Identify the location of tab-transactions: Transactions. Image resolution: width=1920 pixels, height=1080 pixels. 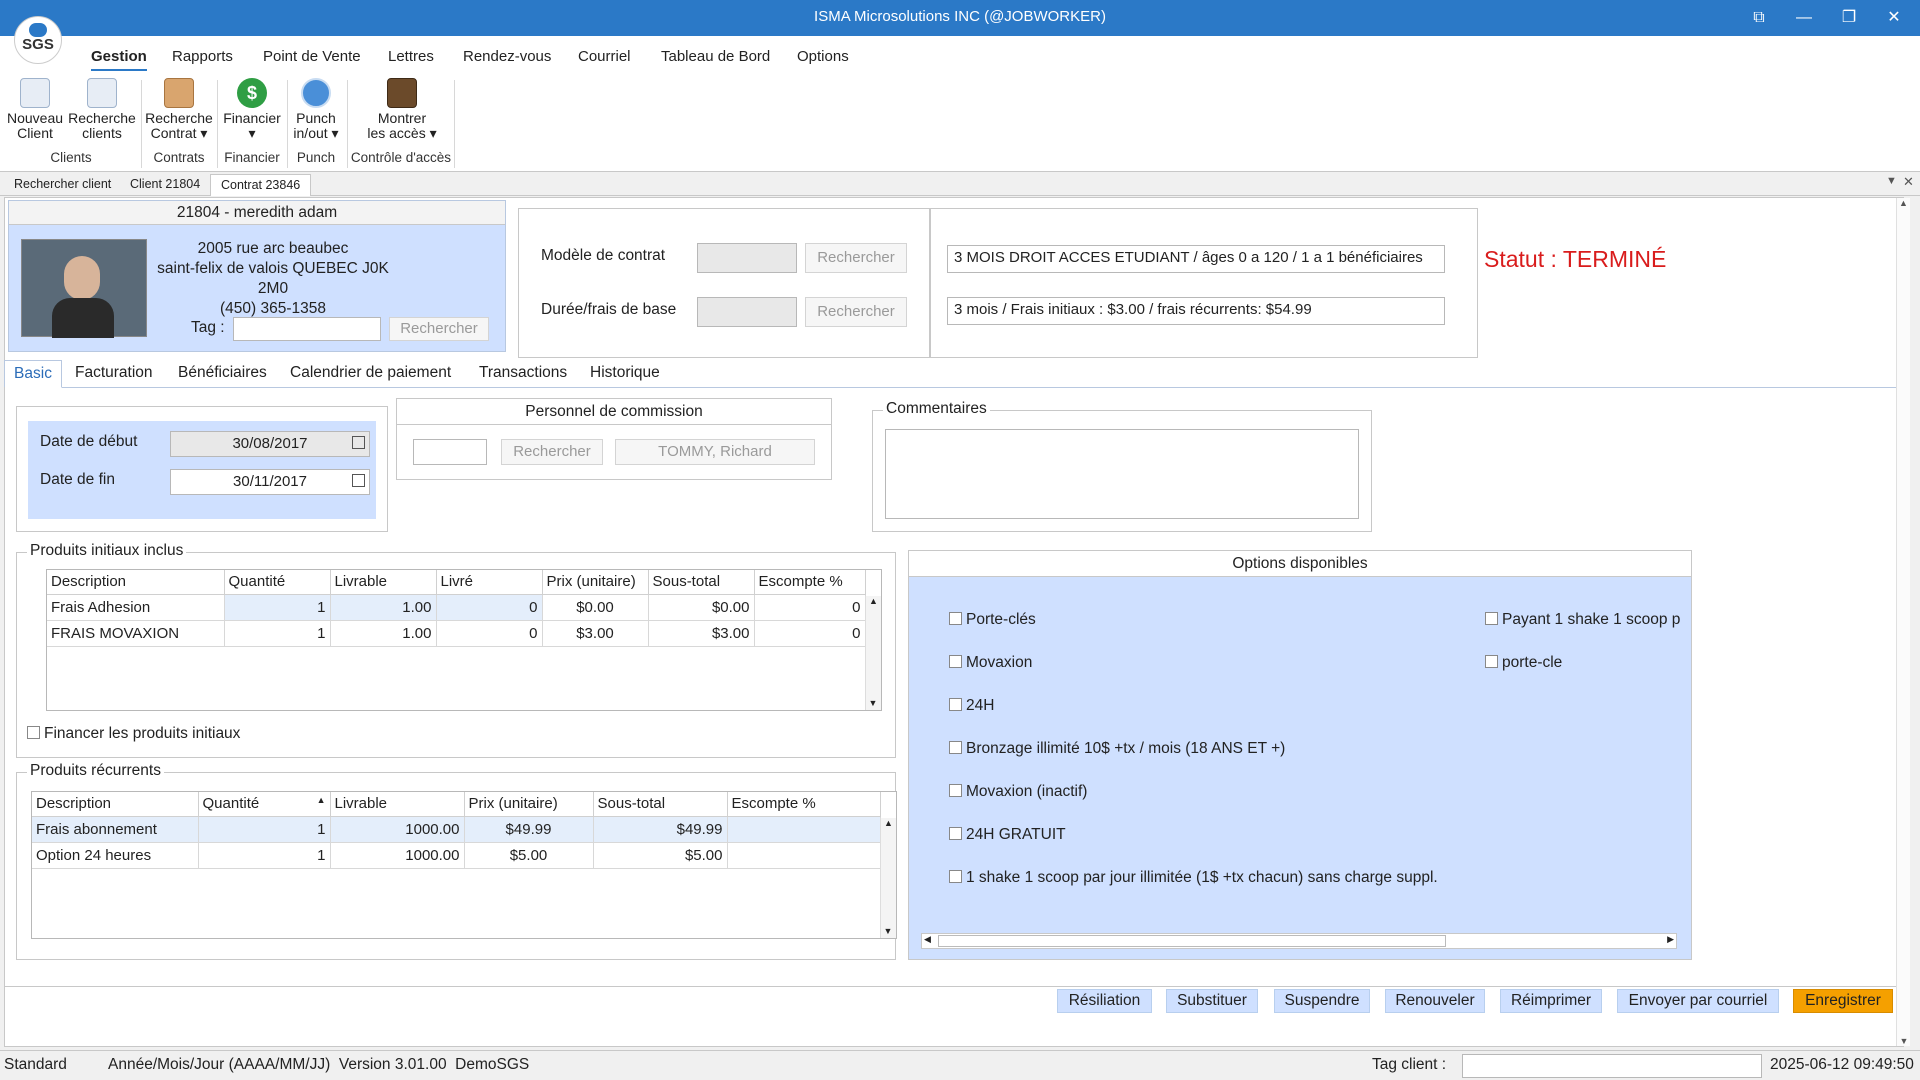
(523, 373).